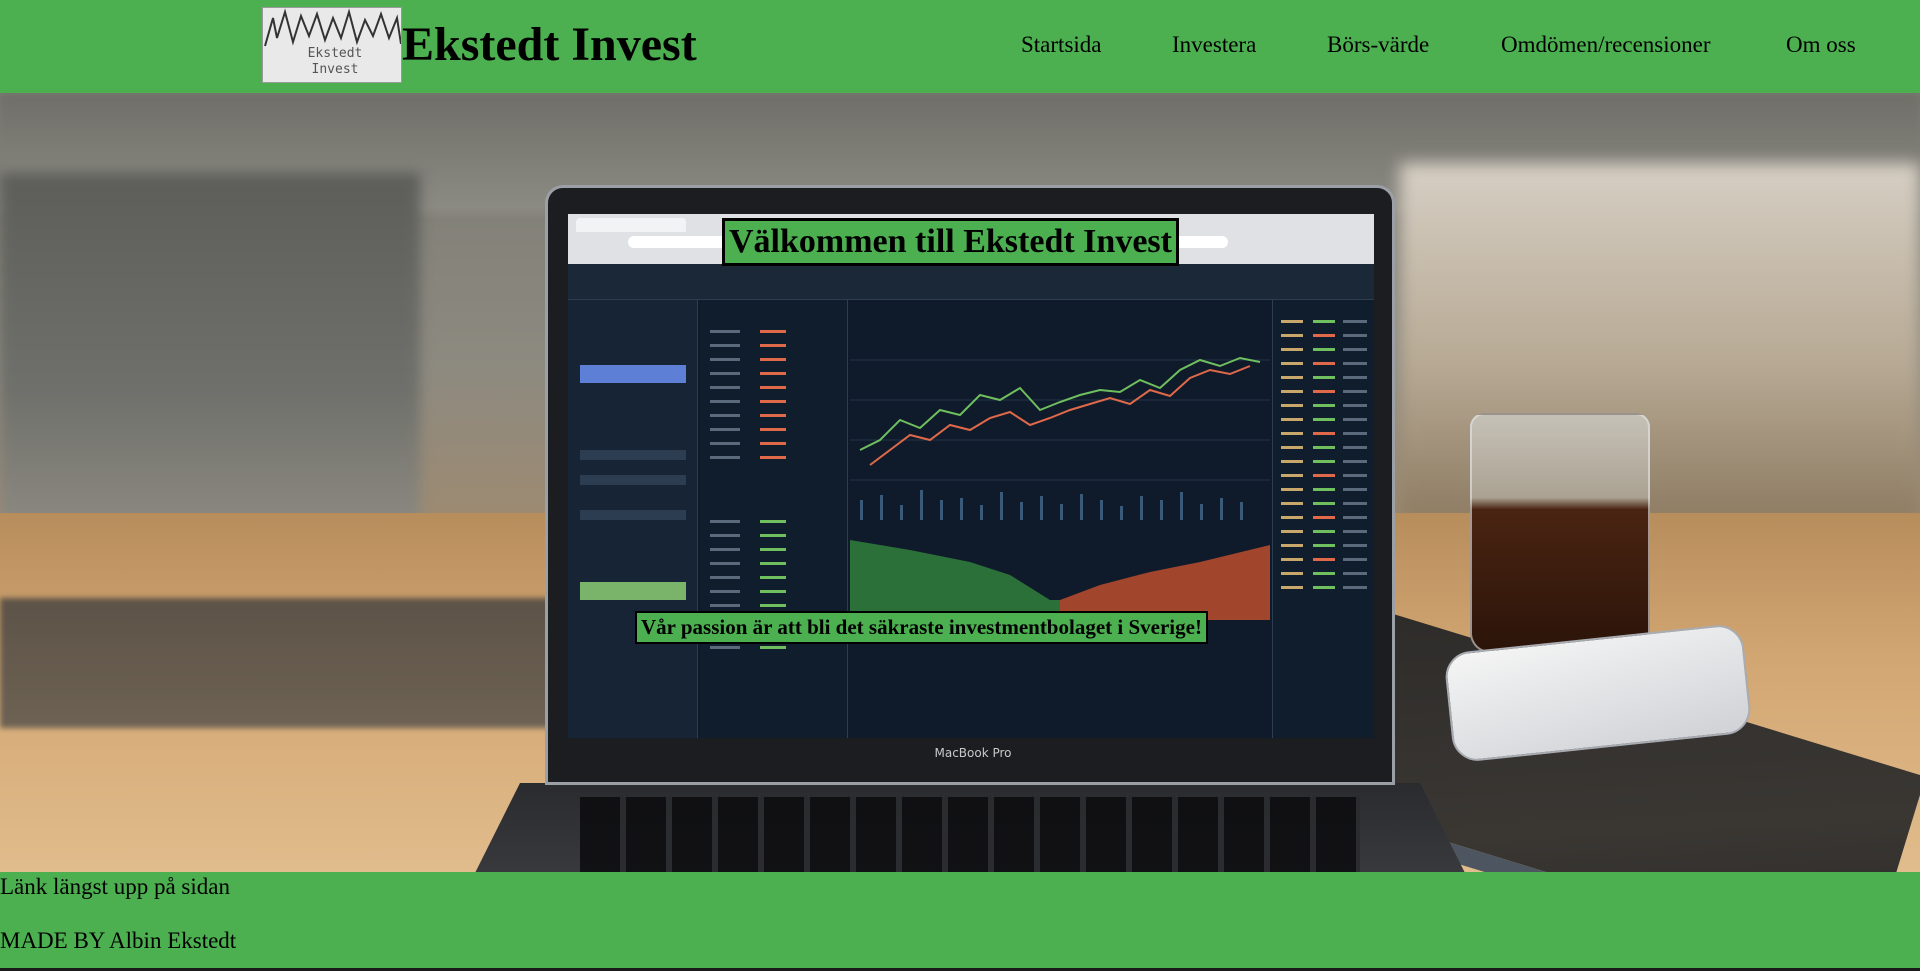 The image size is (1920, 971). I want to click on screen-trade-rows, so click(1324, 454).